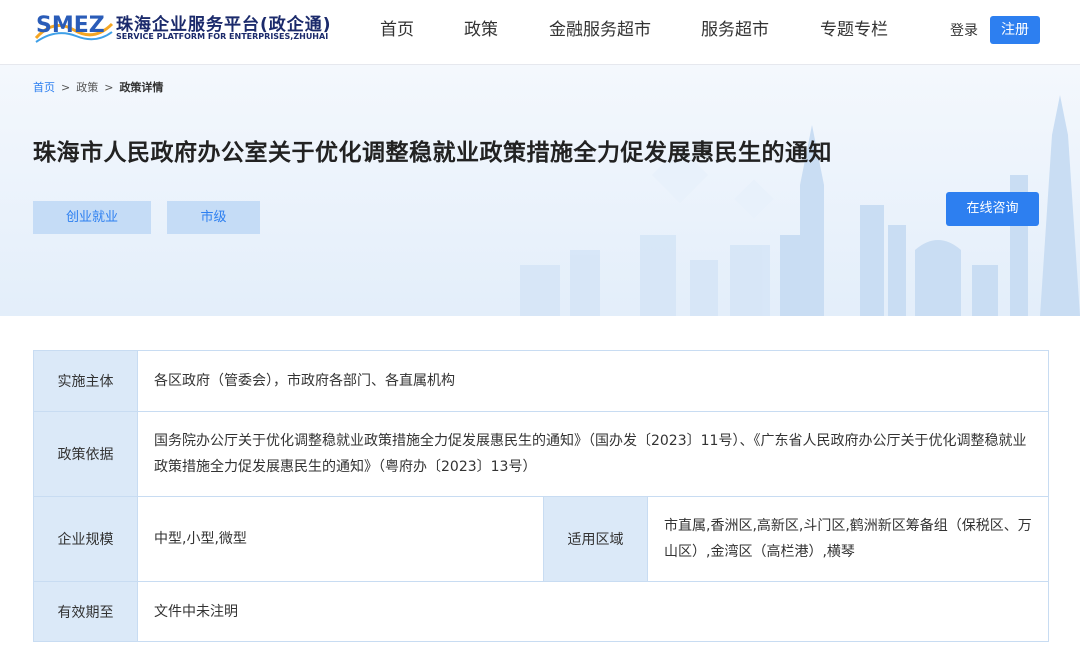 The image size is (1080, 667). What do you see at coordinates (340, 539) in the screenshot?
I see `scale-value: 中型,小型,微型` at bounding box center [340, 539].